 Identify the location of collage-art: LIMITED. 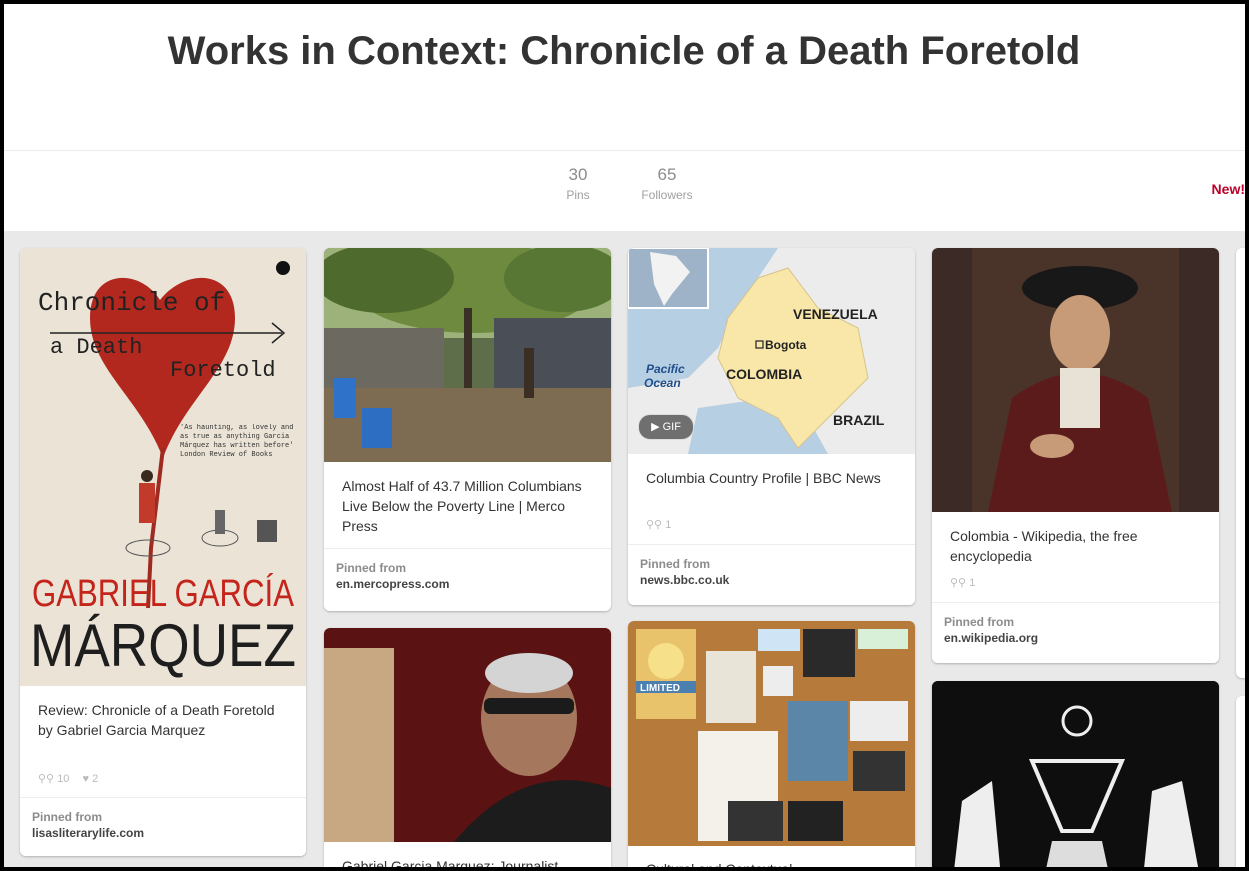
(771, 733).